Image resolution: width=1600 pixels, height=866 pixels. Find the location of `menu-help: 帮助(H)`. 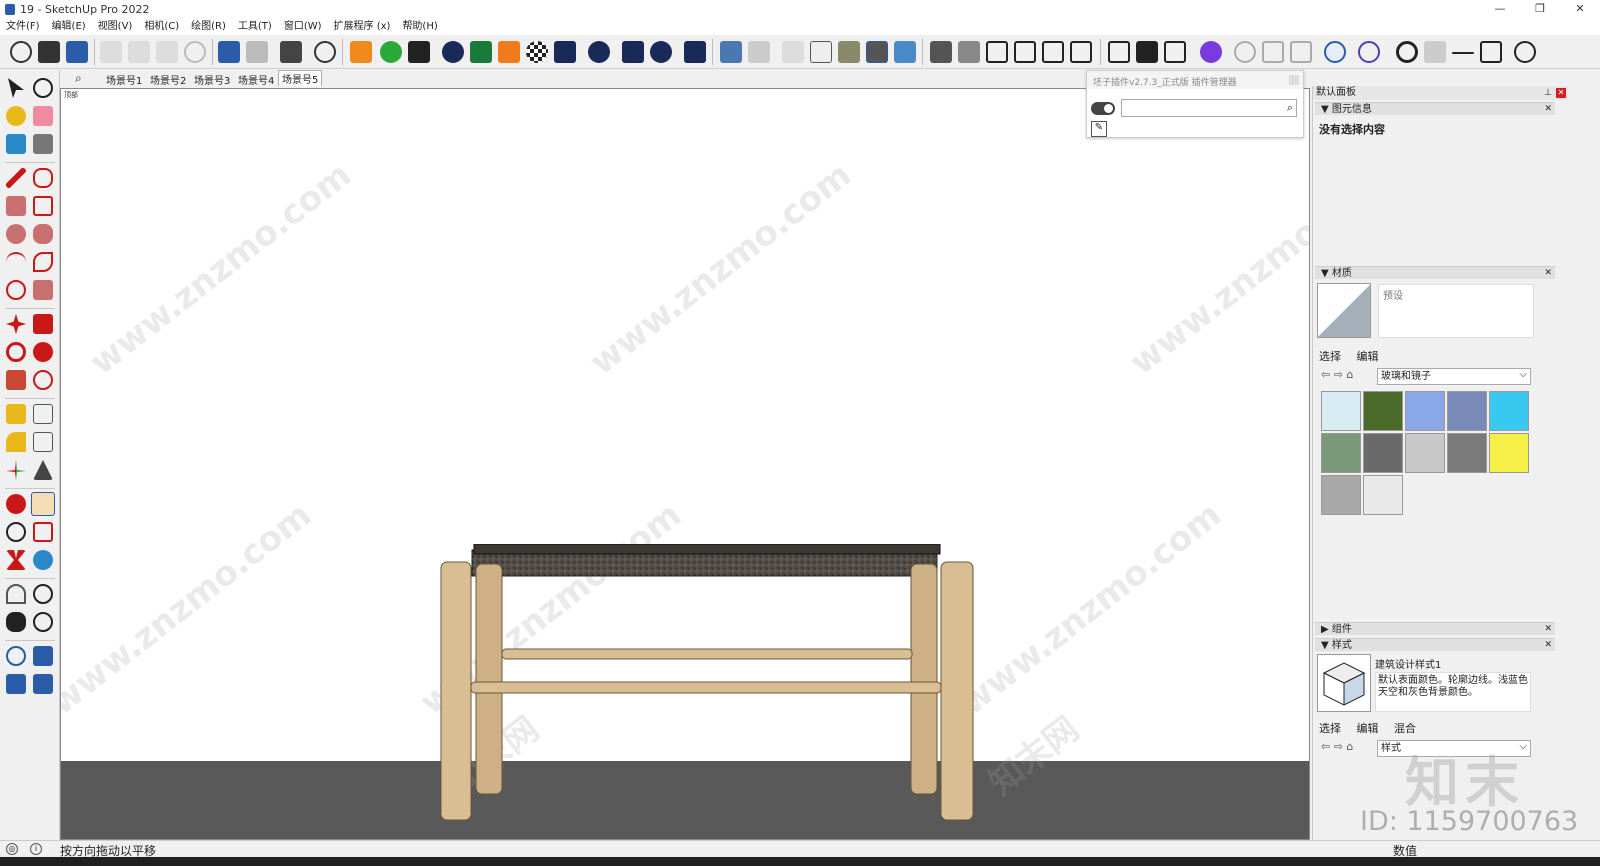

menu-help: 帮助(H) is located at coordinates (419, 26).